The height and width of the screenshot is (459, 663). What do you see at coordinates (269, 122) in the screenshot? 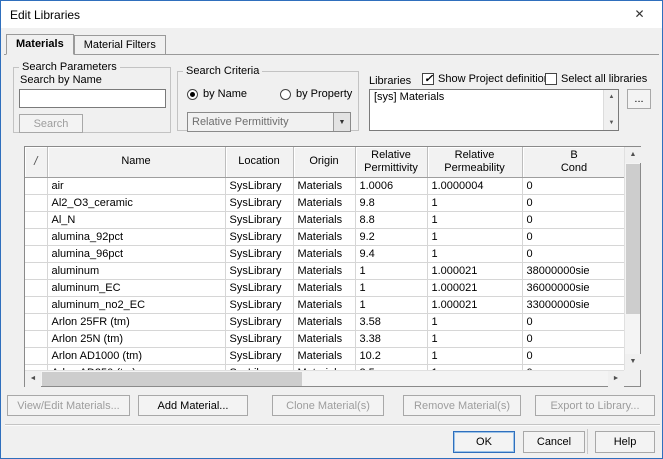
I see `property-dropdown: Relative Permittivity ▼` at bounding box center [269, 122].